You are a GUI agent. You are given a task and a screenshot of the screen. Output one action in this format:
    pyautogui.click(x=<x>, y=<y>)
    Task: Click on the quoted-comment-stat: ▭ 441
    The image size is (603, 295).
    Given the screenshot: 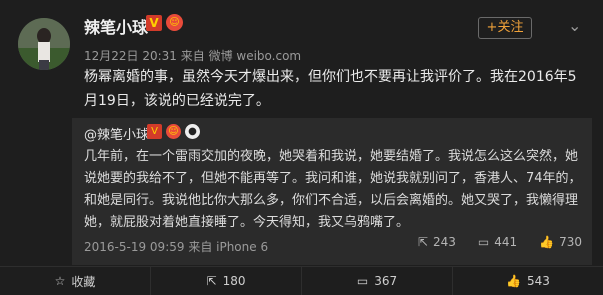 What is the action you would take?
    pyautogui.click(x=497, y=242)
    